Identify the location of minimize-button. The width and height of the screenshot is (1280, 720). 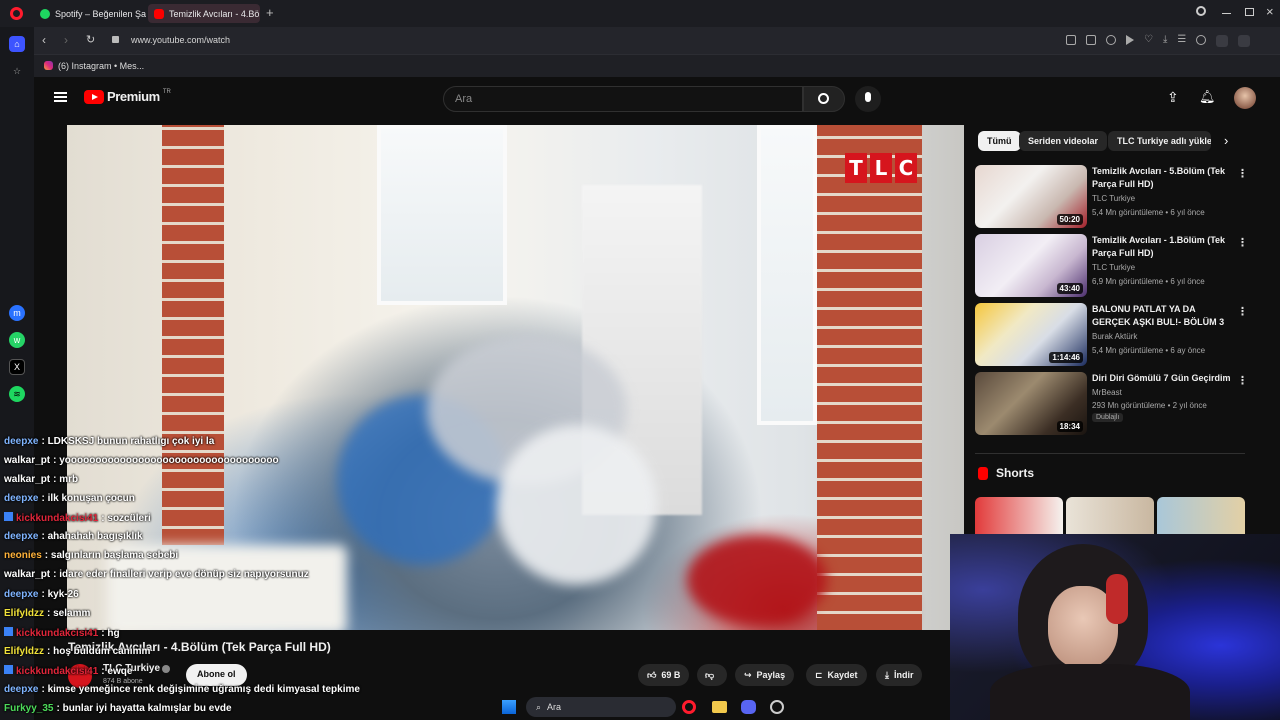
(1226, 13).